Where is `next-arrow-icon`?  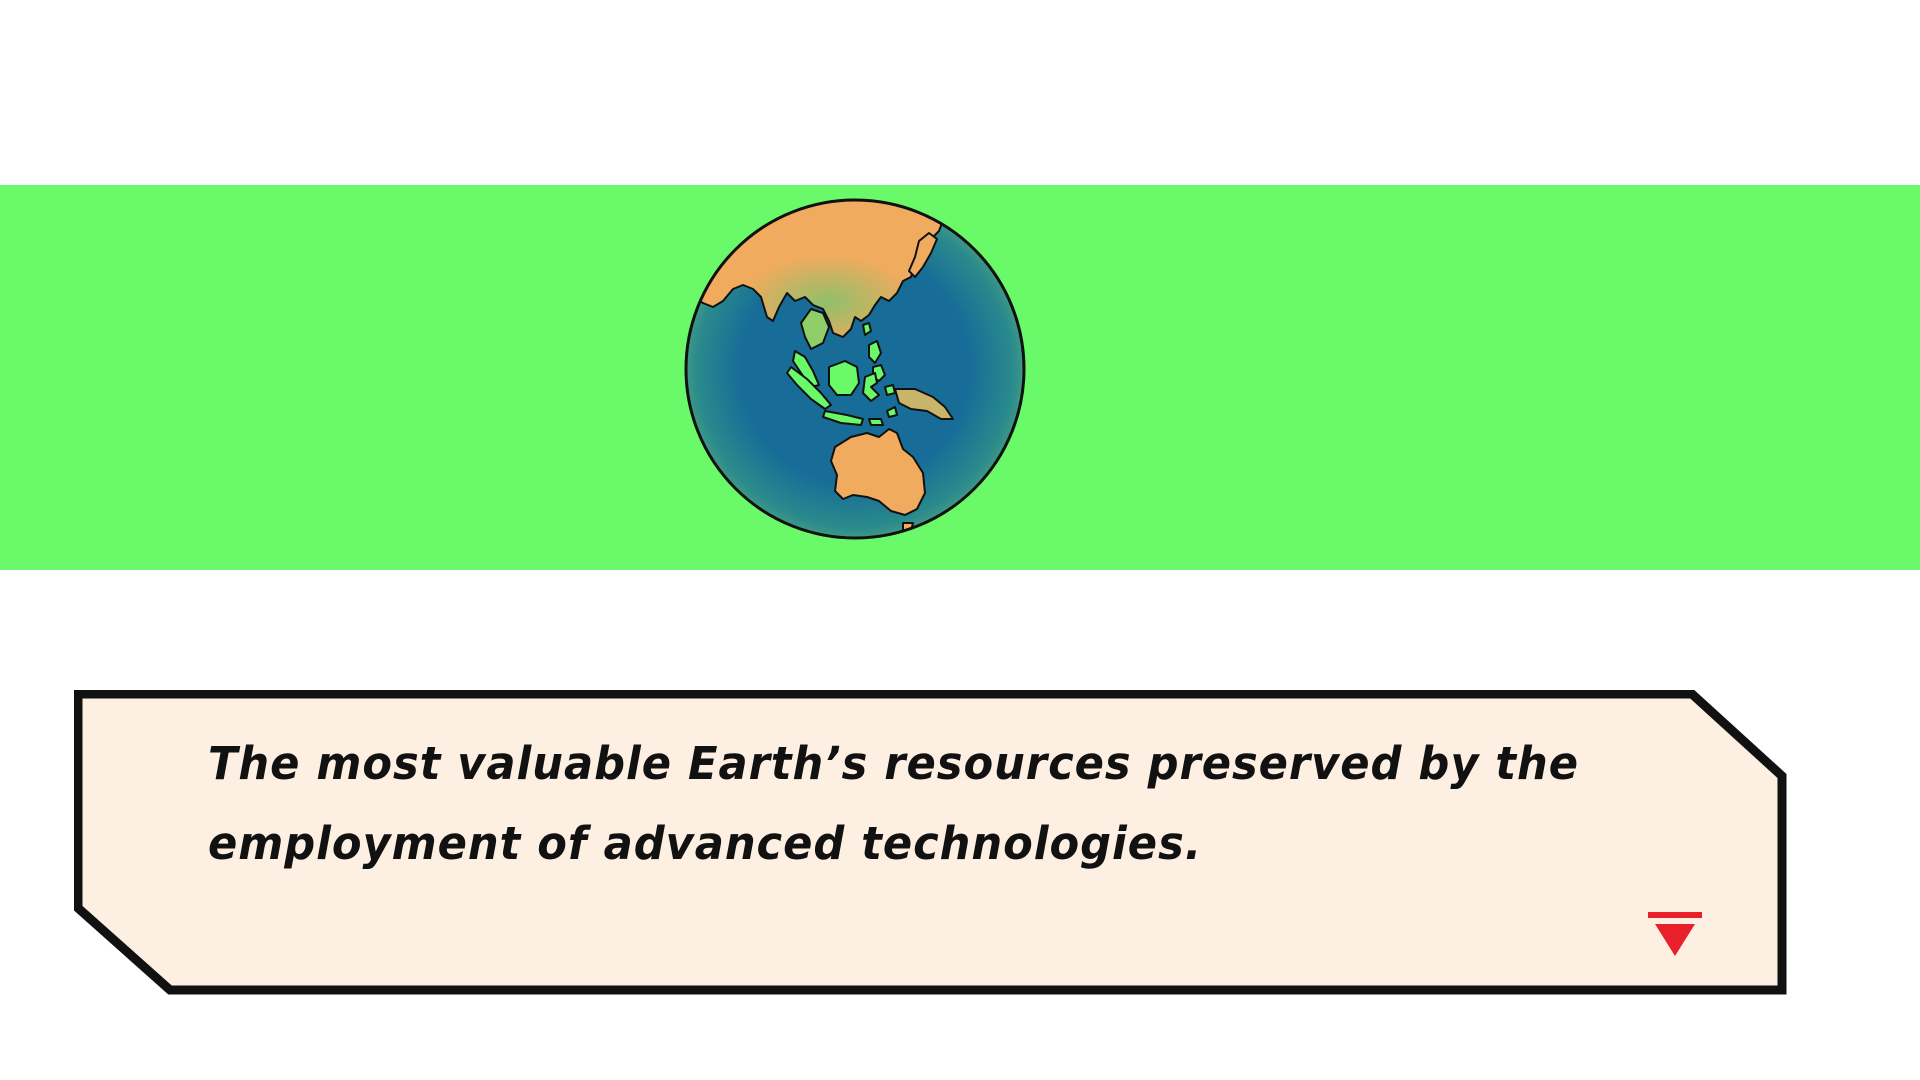 next-arrow-icon is located at coordinates (1675, 934).